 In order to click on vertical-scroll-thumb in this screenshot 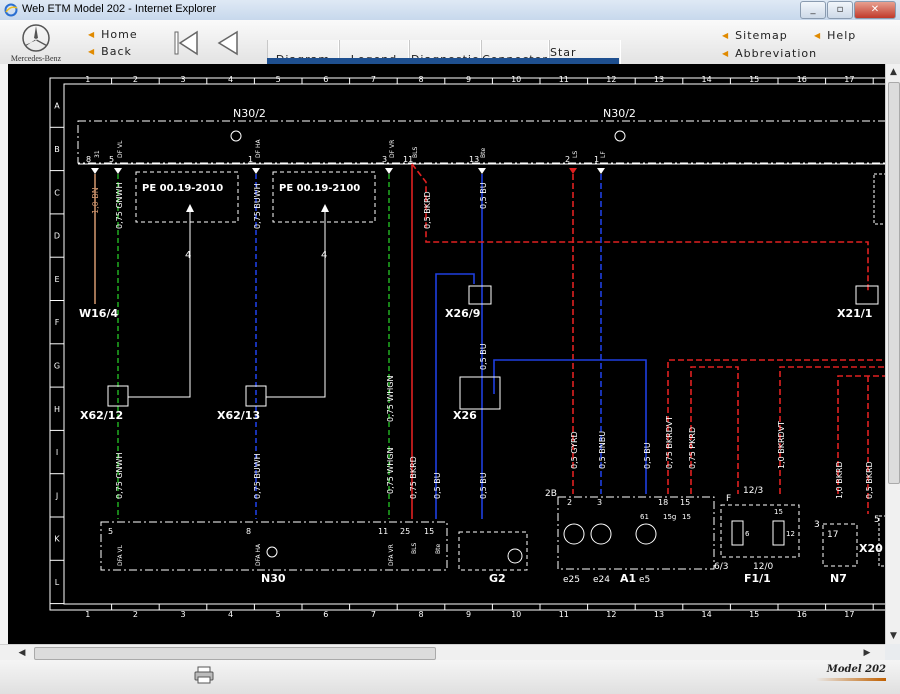, I will do `click(894, 283)`.